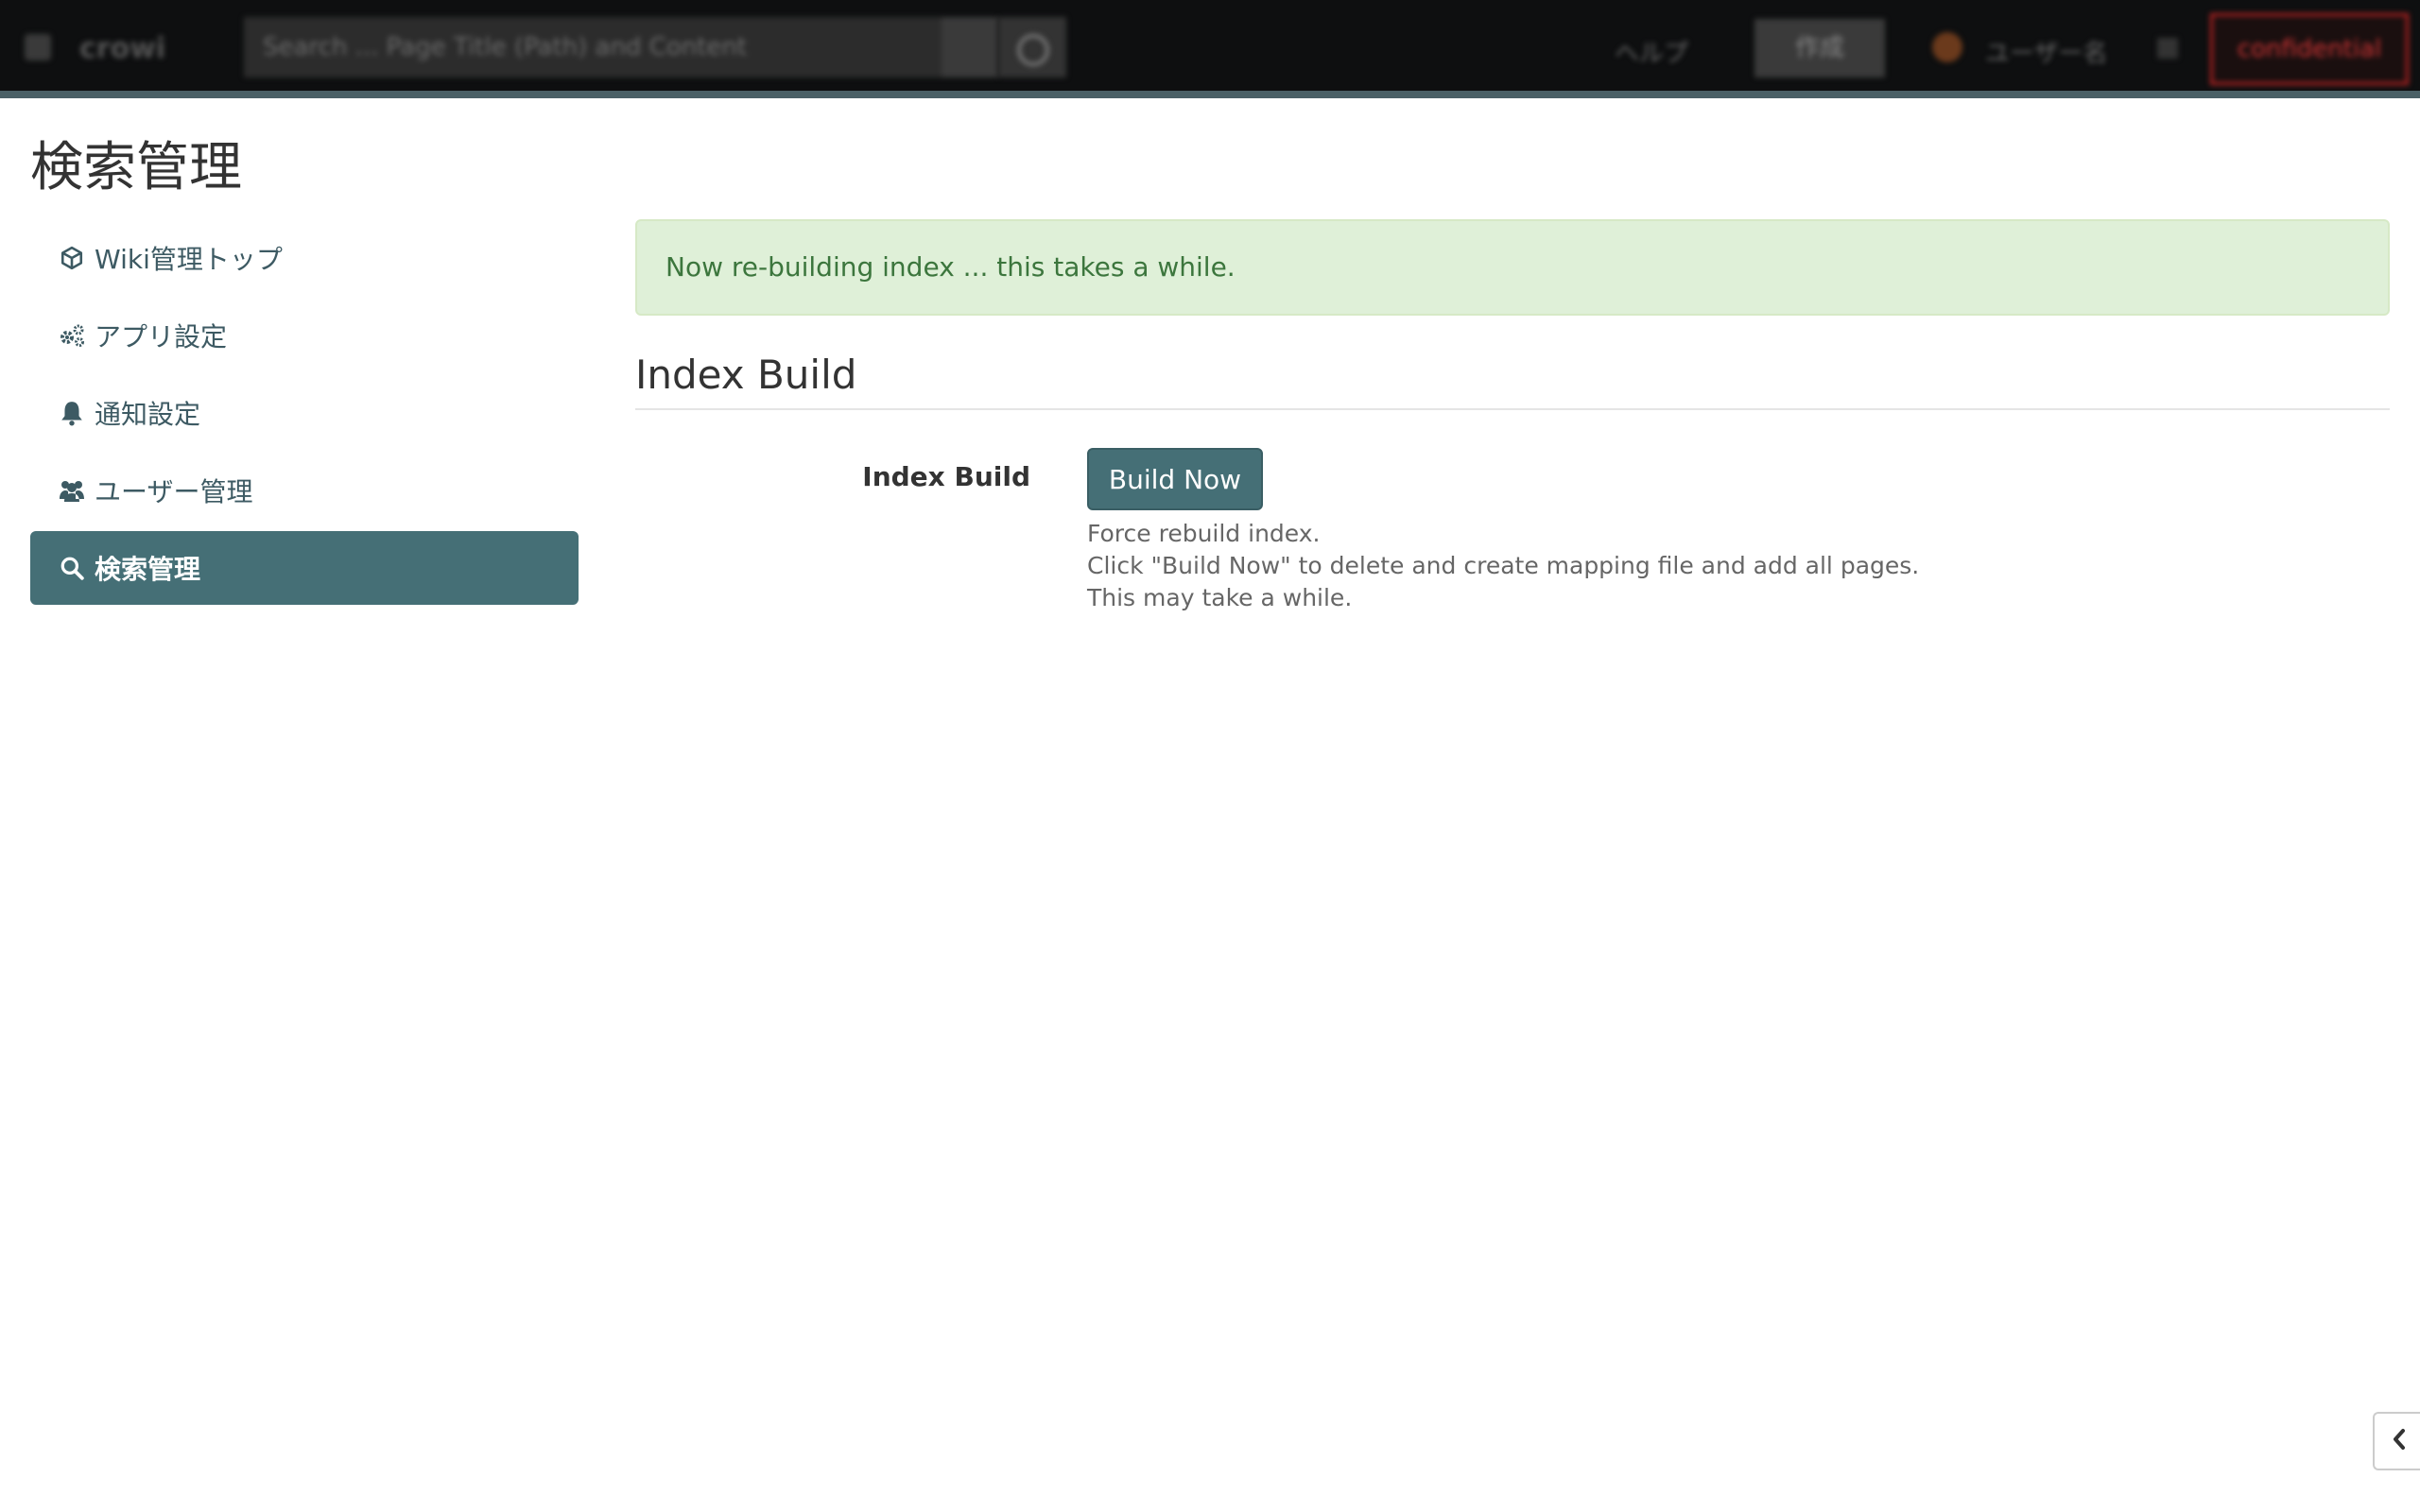 The image size is (2420, 1512). Describe the element at coordinates (72, 258) in the screenshot. I see `cube-icon` at that location.